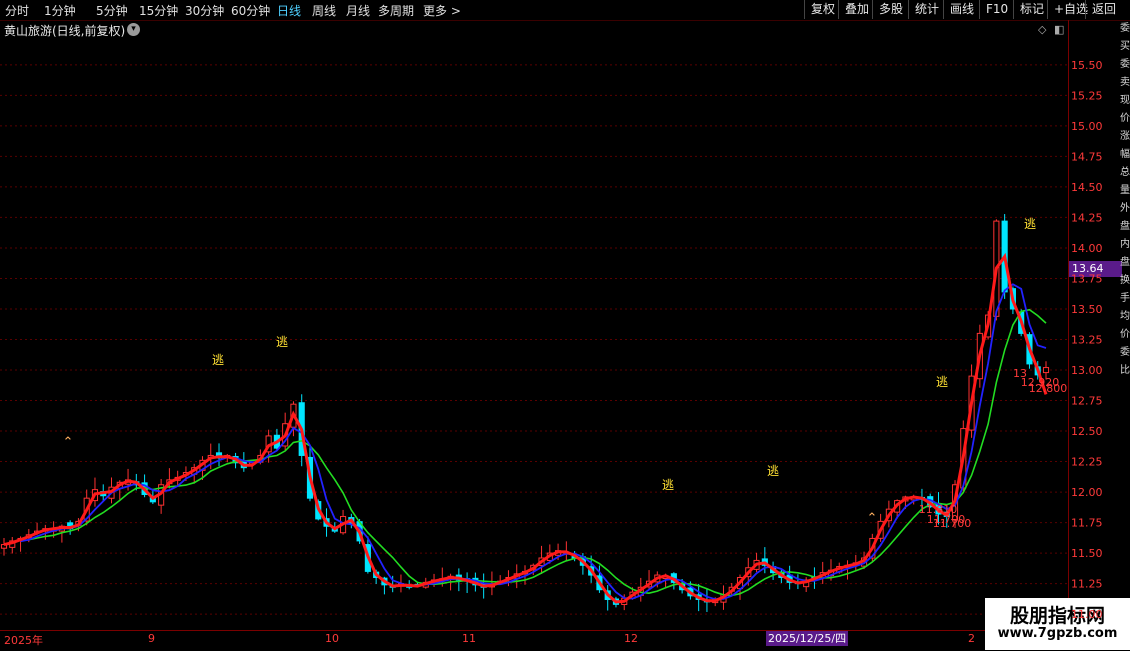 This screenshot has height=651, width=1130. Describe the element at coordinates (396, 10) in the screenshot. I see `tab-multi-period: 多周期` at that location.